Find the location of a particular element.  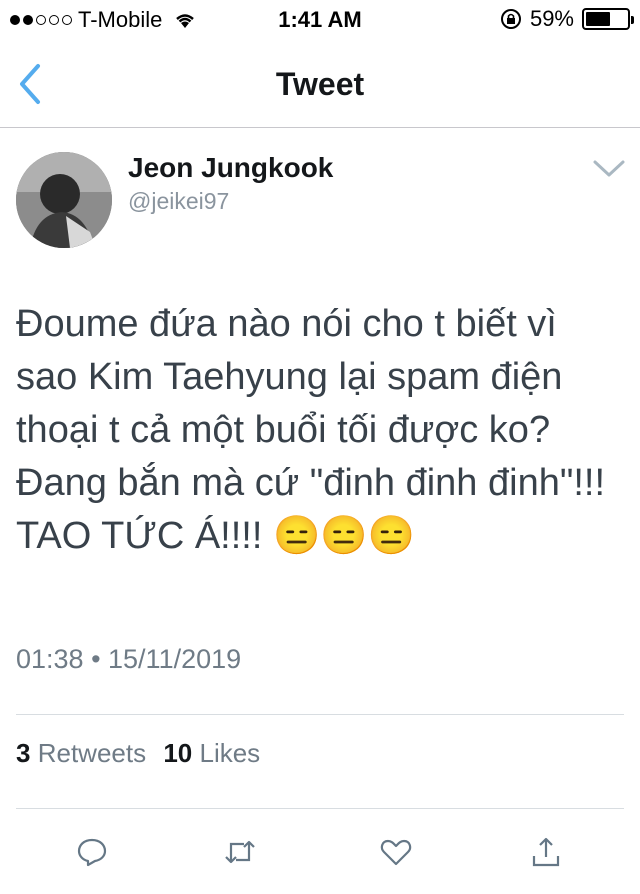

like-button is located at coordinates (400, 856).